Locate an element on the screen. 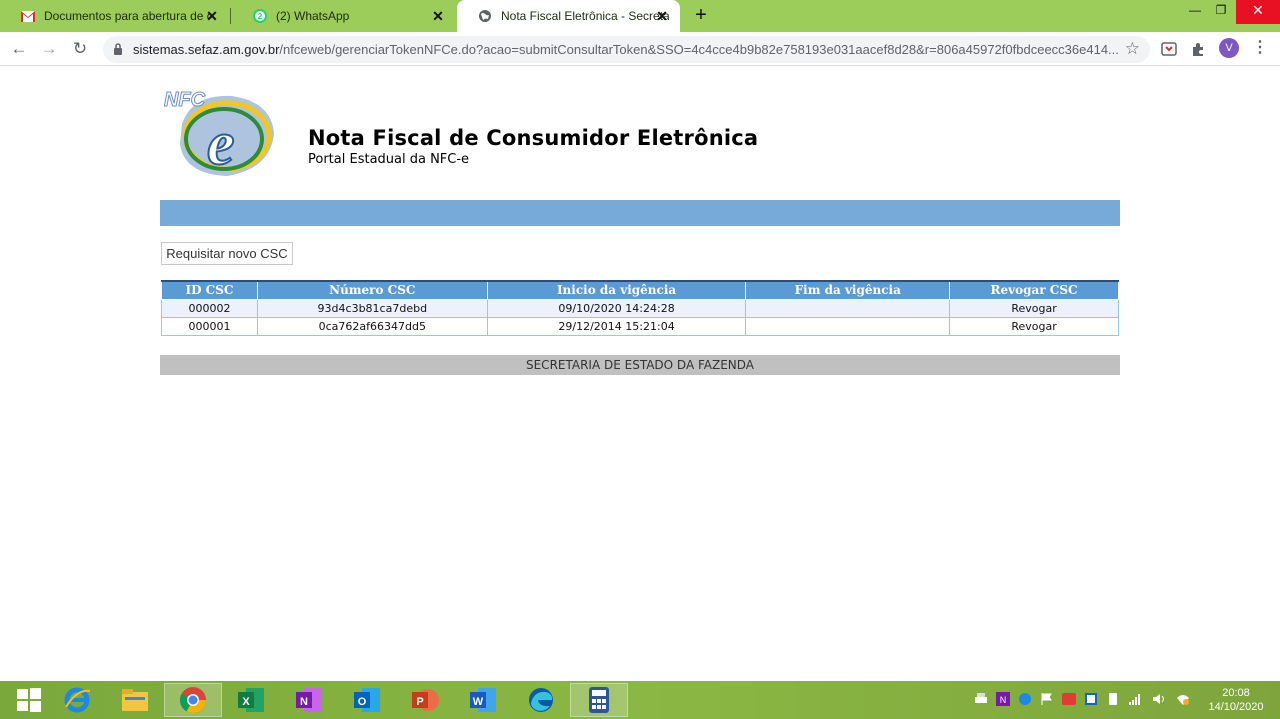  header-bar is located at coordinates (640, 213).